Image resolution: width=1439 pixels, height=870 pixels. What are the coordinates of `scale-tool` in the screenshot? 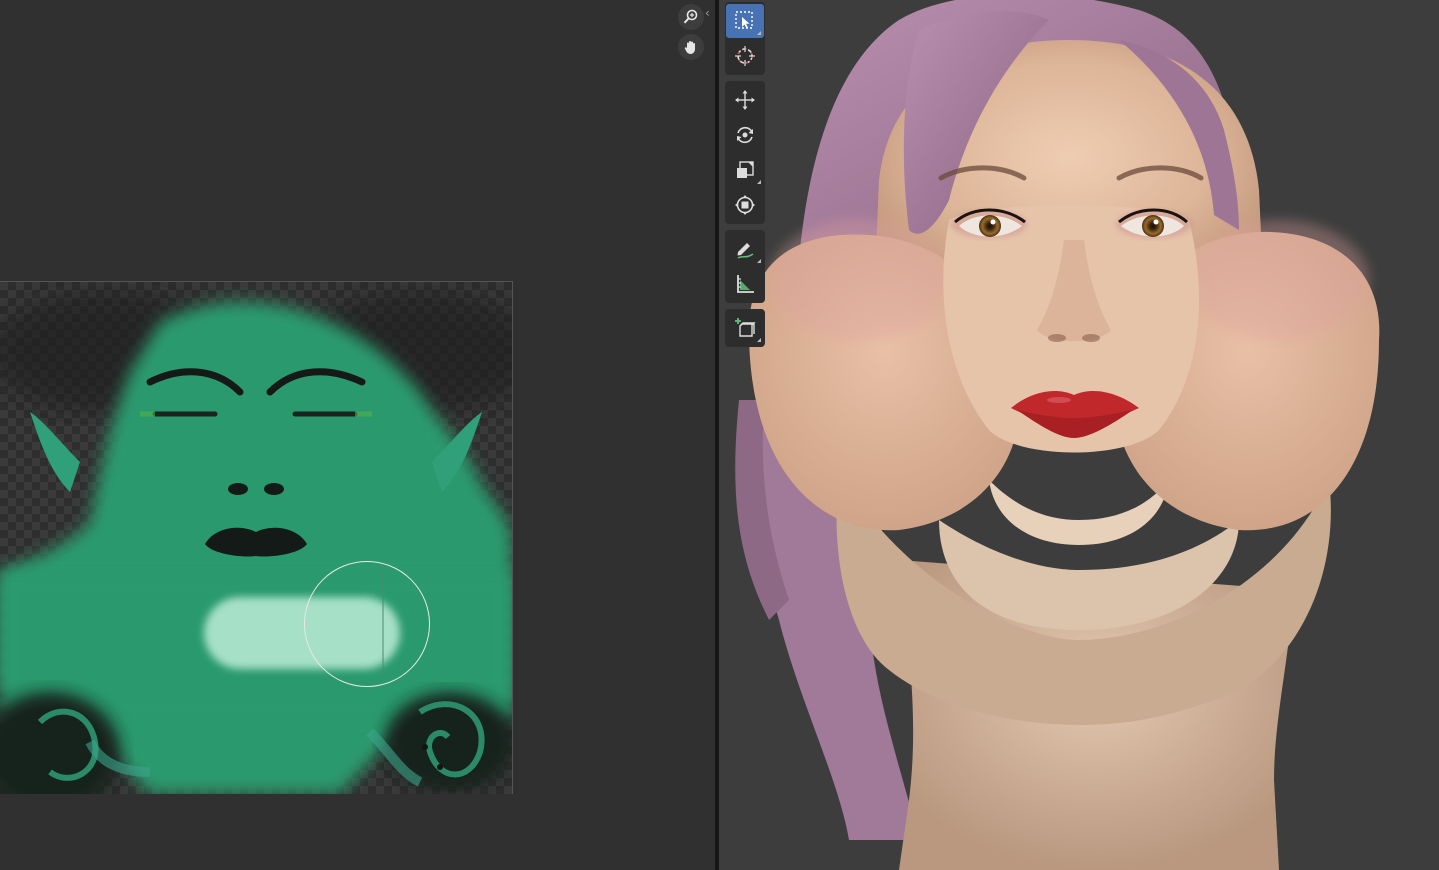 It's located at (745, 170).